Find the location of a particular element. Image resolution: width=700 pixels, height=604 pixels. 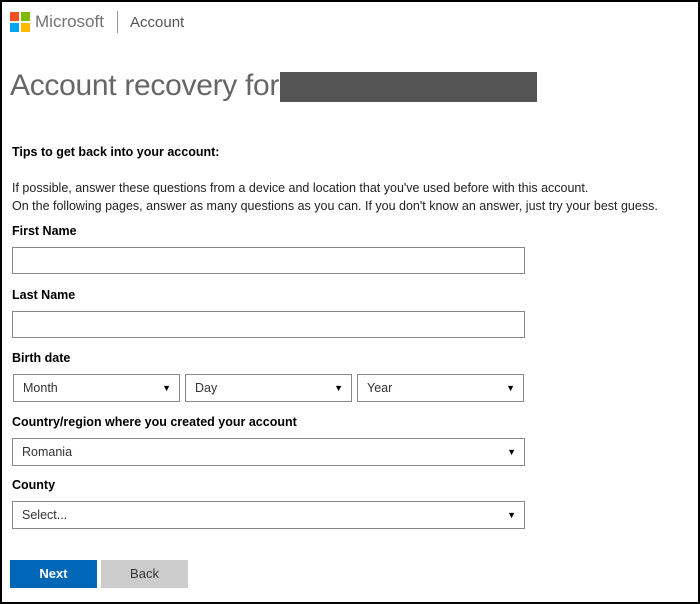

last-name-input is located at coordinates (268, 324).